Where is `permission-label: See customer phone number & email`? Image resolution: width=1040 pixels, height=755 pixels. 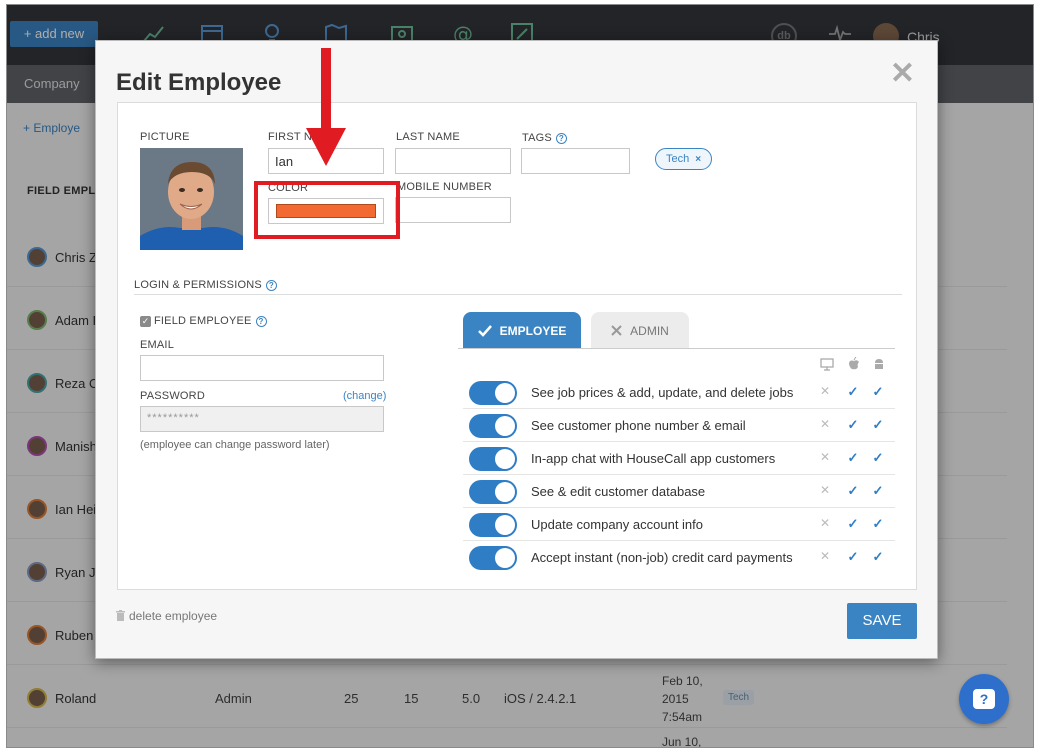 permission-label: See customer phone number & email is located at coordinates (638, 425).